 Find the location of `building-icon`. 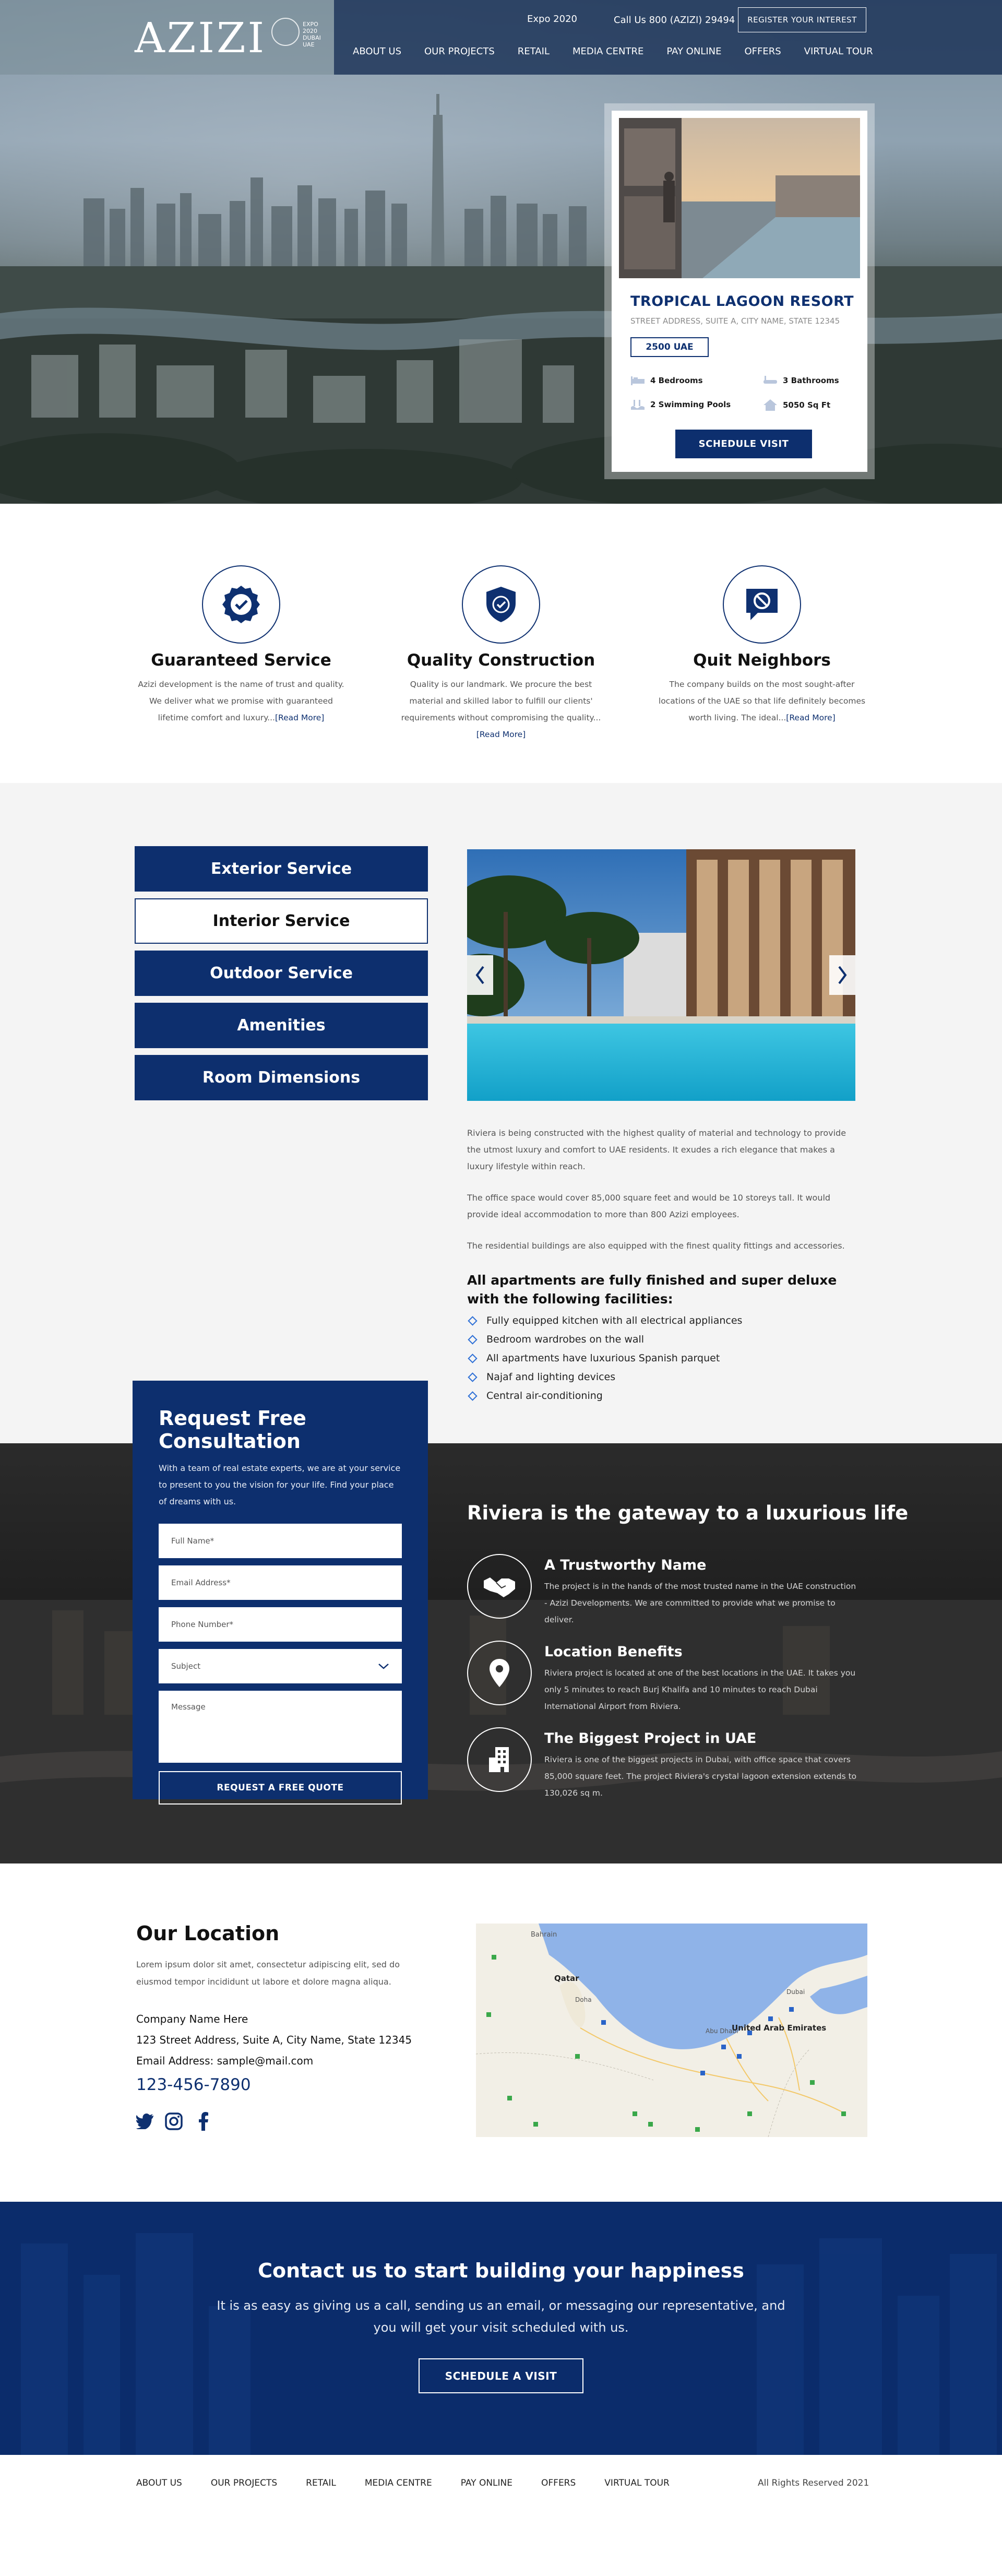

building-icon is located at coordinates (499, 1759).